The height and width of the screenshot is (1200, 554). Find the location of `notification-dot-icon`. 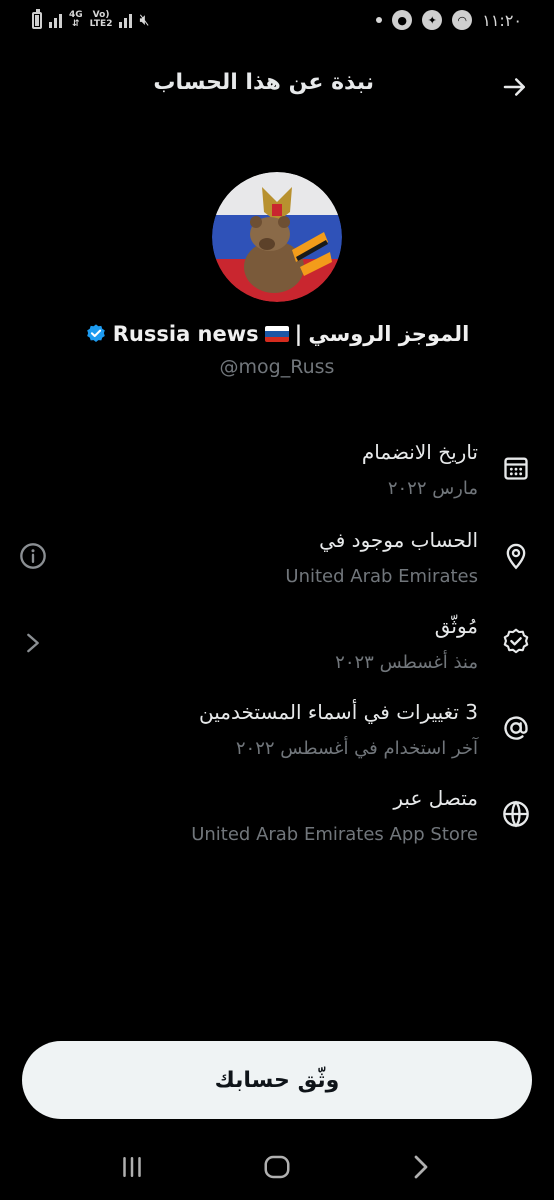

notification-dot-icon is located at coordinates (379, 20).